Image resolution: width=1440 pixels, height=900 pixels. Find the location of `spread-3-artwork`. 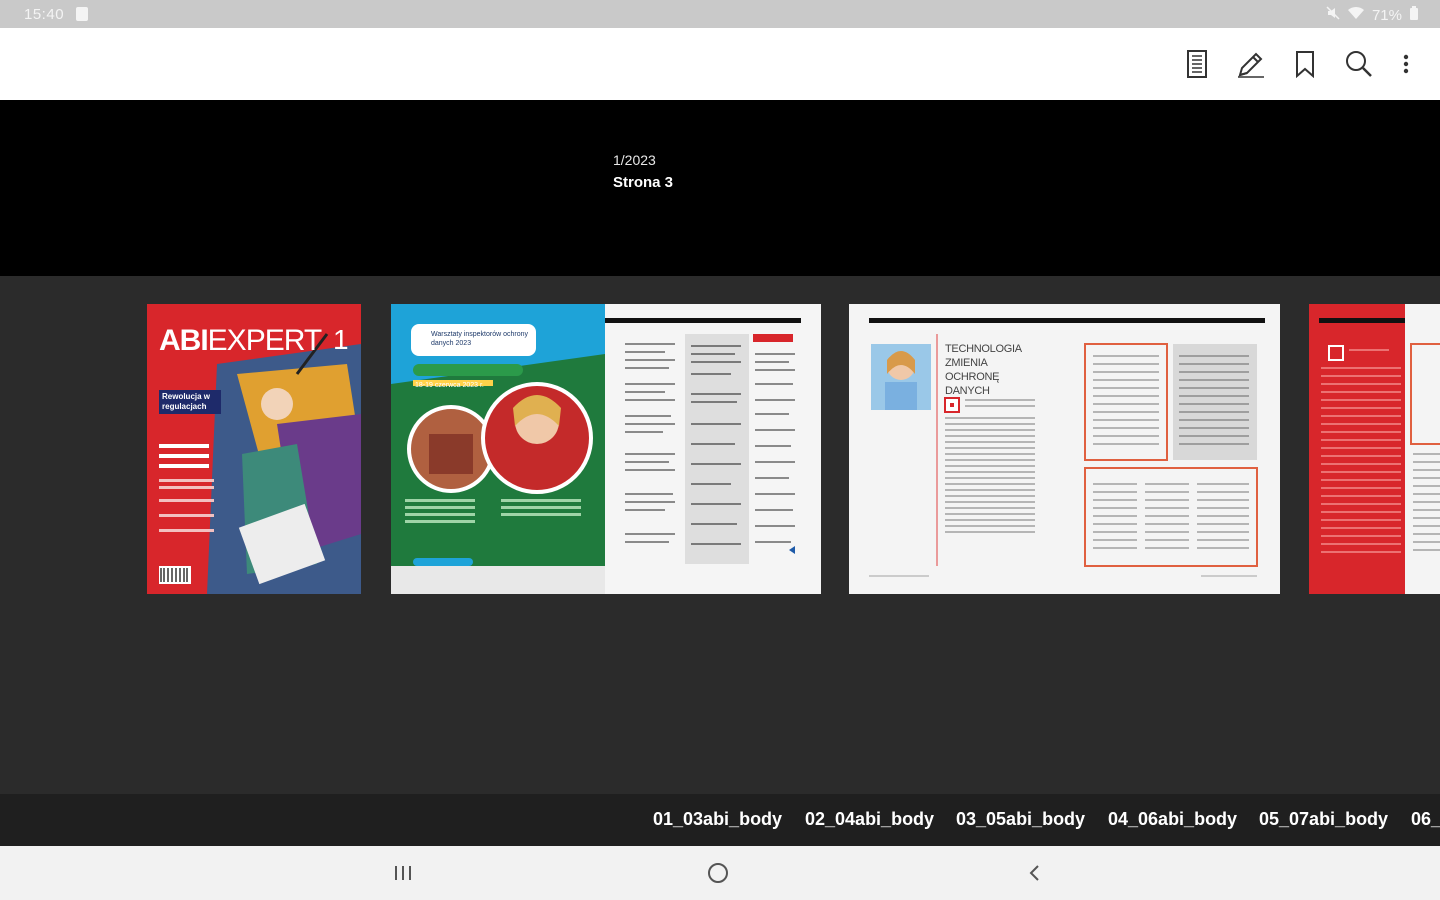

spread-3-artwork is located at coordinates (1064, 449).